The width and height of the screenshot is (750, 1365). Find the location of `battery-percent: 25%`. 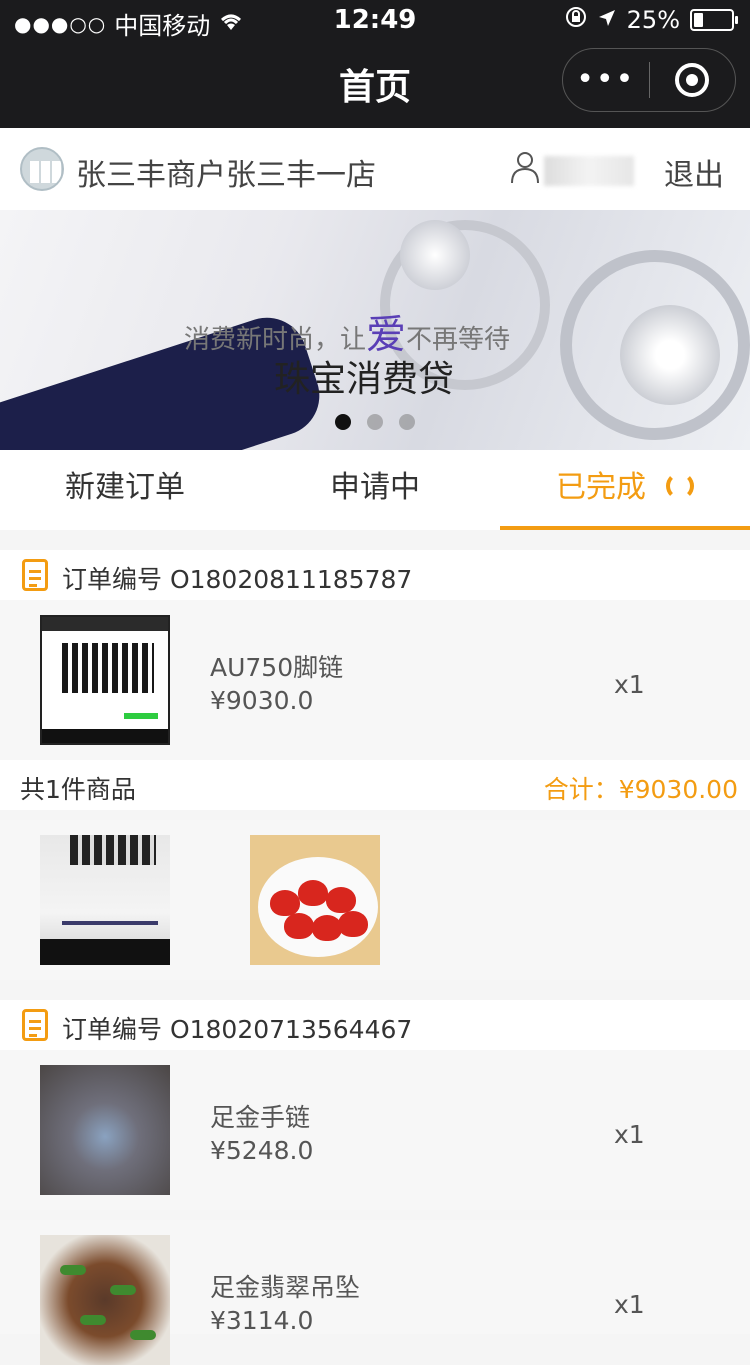

battery-percent: 25% is located at coordinates (653, 20).